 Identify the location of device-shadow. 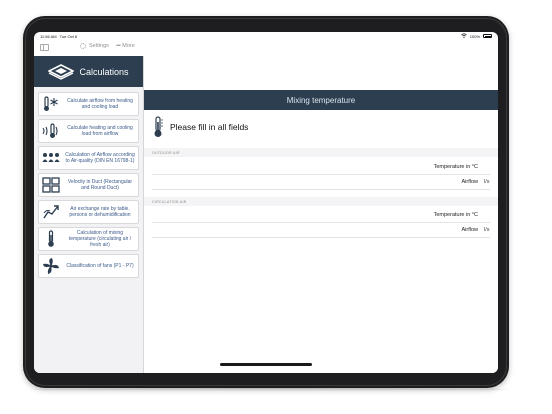
(270, 389).